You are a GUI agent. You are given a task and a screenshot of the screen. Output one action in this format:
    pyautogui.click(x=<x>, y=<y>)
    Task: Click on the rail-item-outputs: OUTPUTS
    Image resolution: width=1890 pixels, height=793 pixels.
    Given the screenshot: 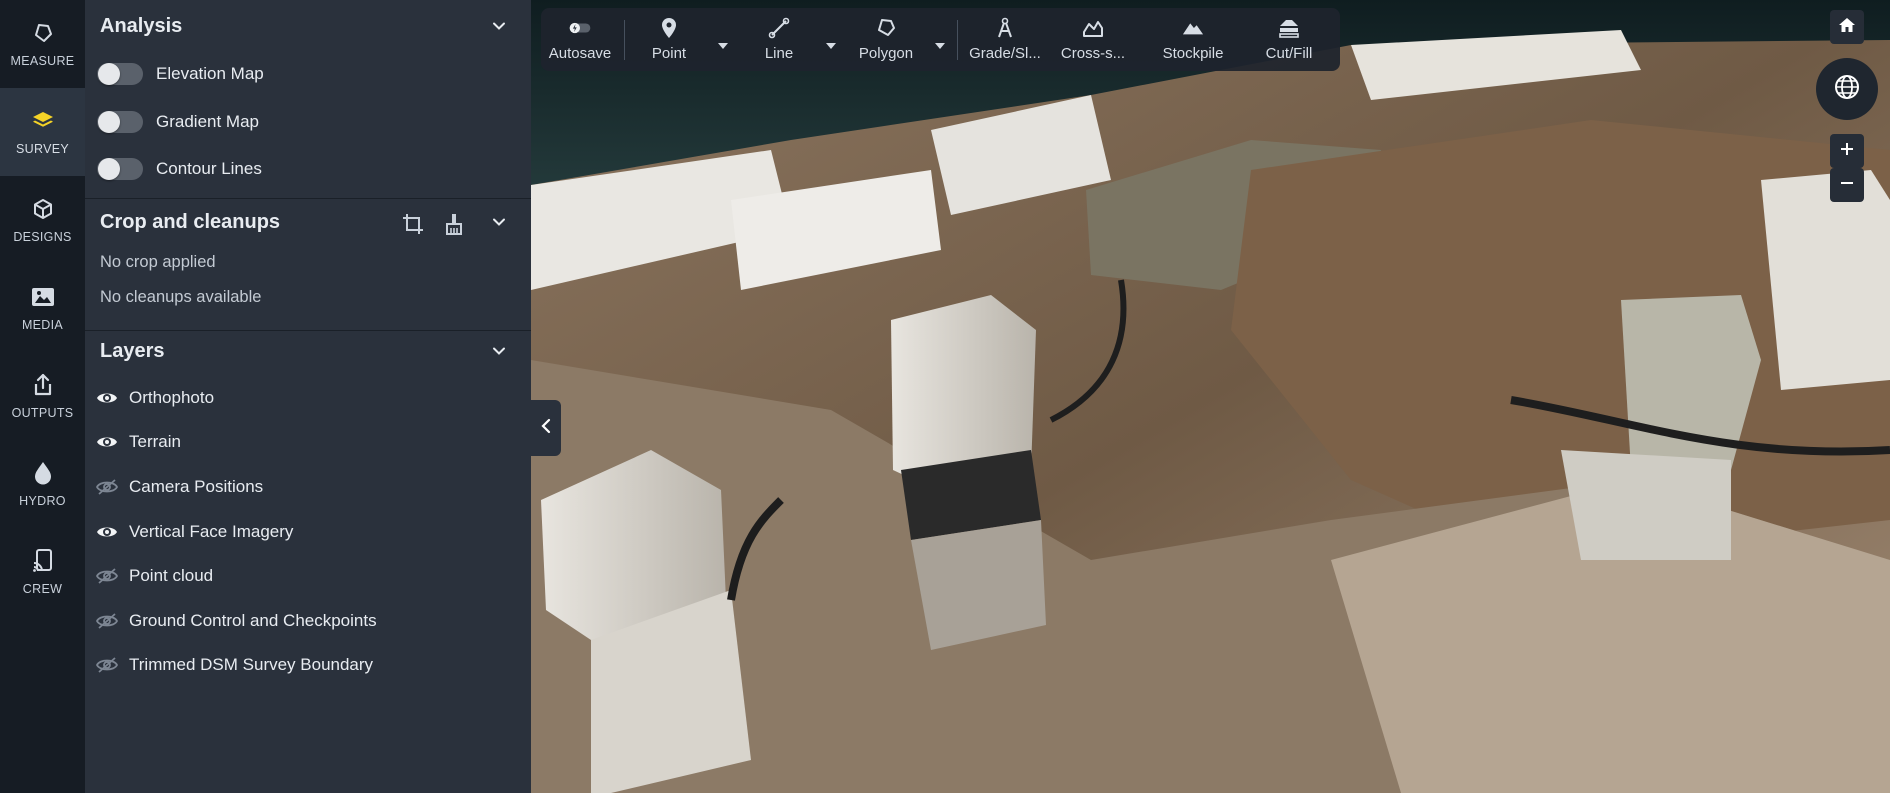 What is the action you would take?
    pyautogui.click(x=42, y=396)
    